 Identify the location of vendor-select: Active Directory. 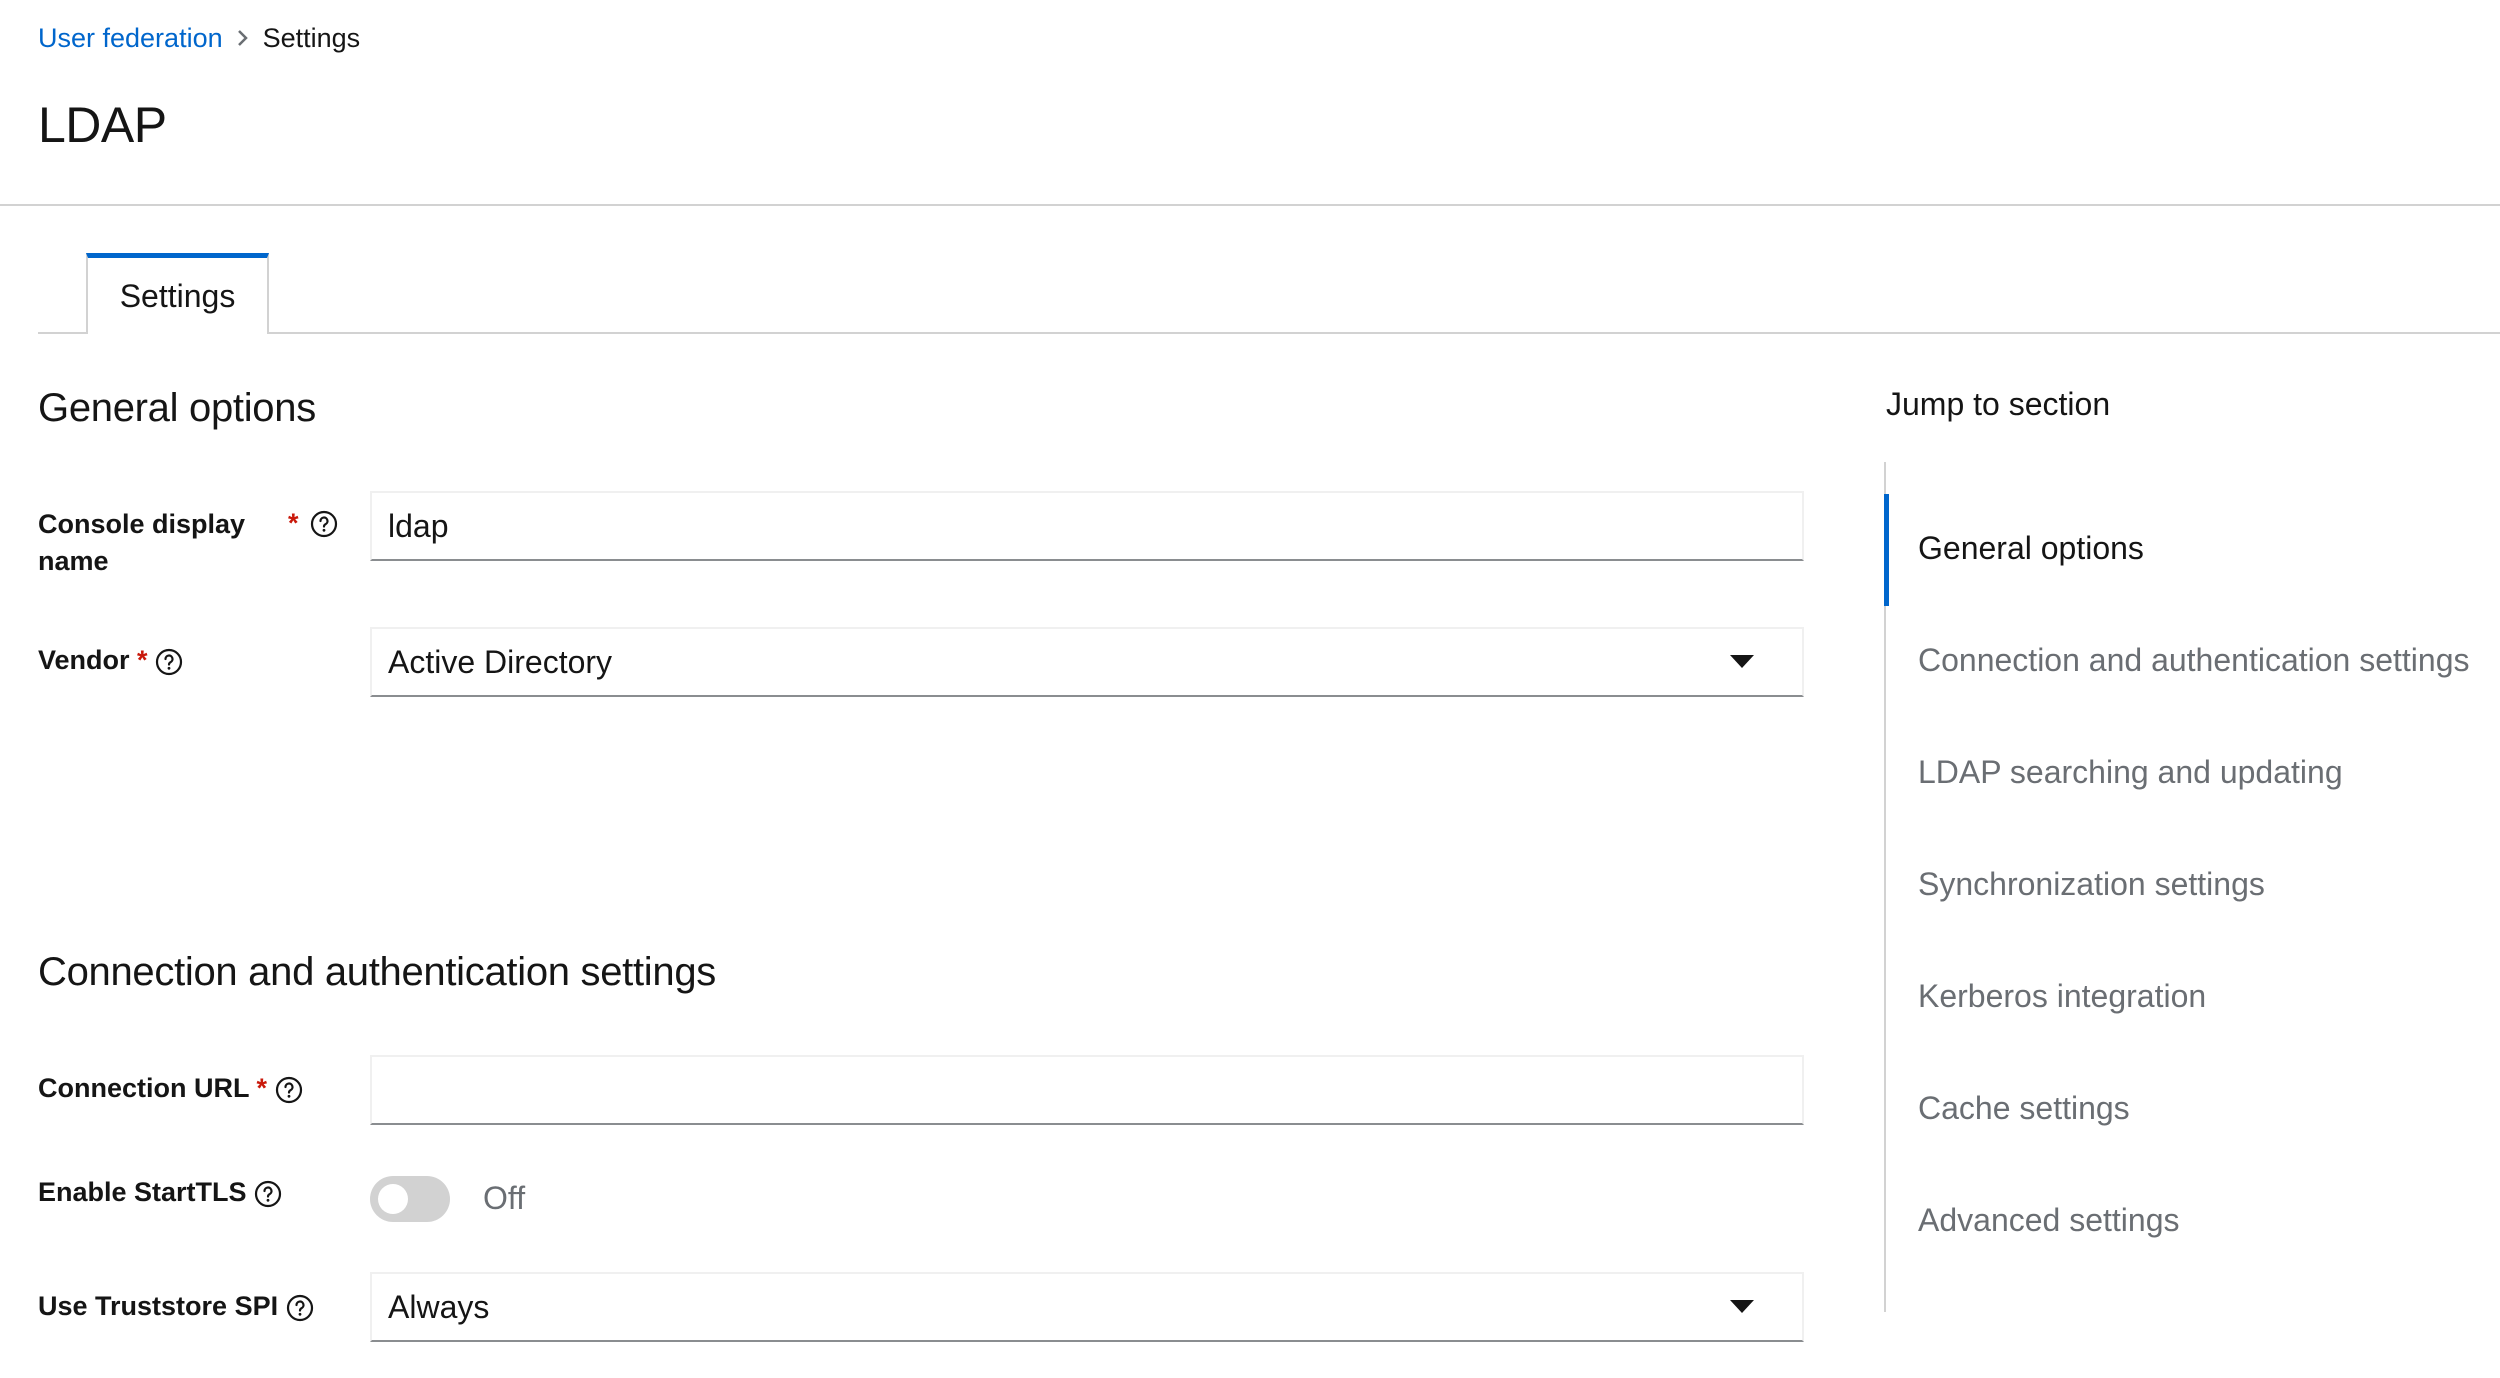
(1087, 662).